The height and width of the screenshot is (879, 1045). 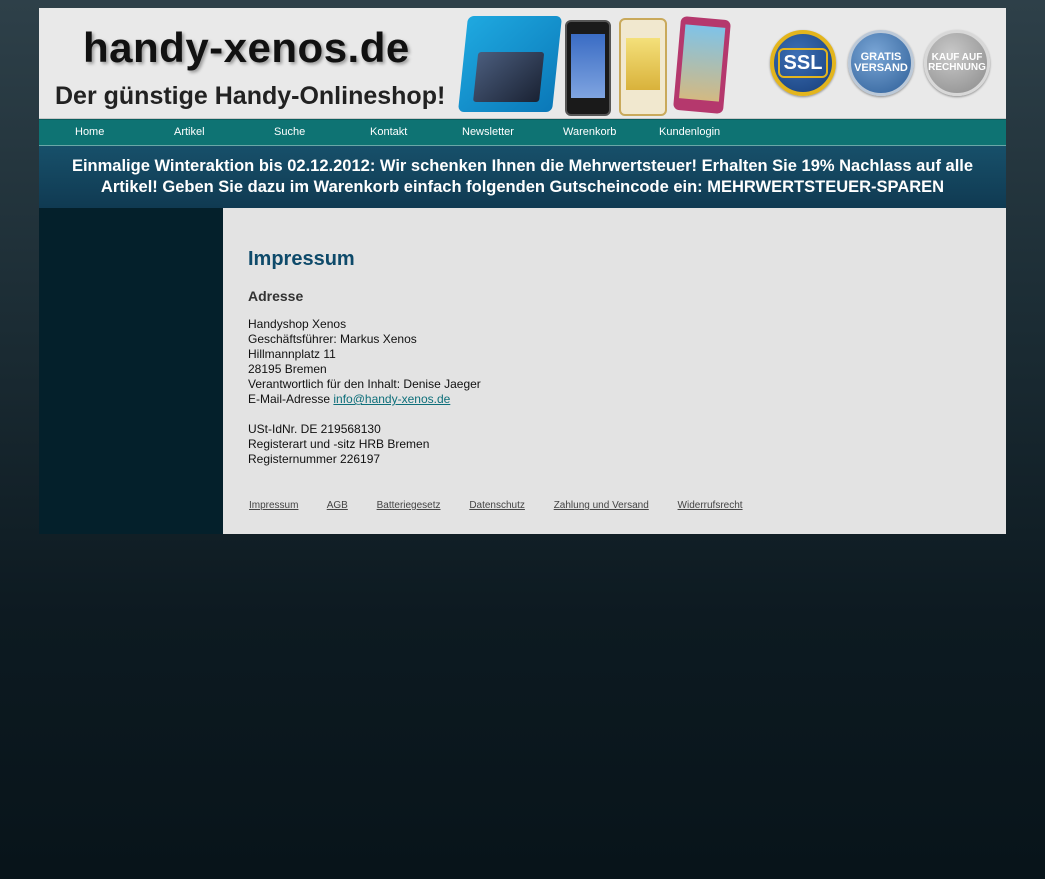 I want to click on page-title: Impressum, so click(x=301, y=259).